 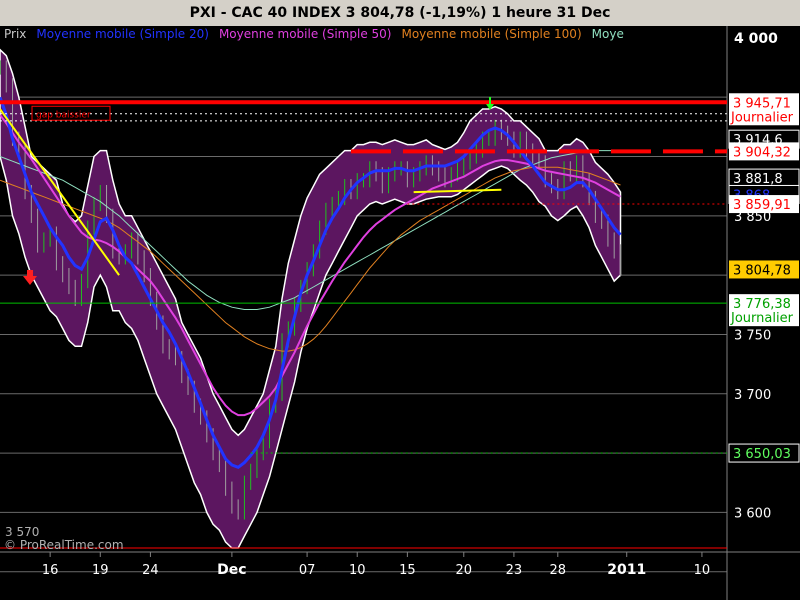 What do you see at coordinates (63, 115) in the screenshot?
I see `gap-annotation-label: gap baissier` at bounding box center [63, 115].